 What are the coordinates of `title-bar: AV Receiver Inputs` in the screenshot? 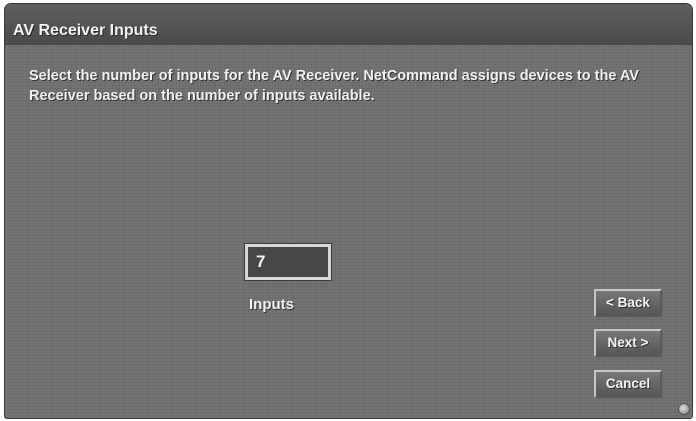 It's located at (348, 24).